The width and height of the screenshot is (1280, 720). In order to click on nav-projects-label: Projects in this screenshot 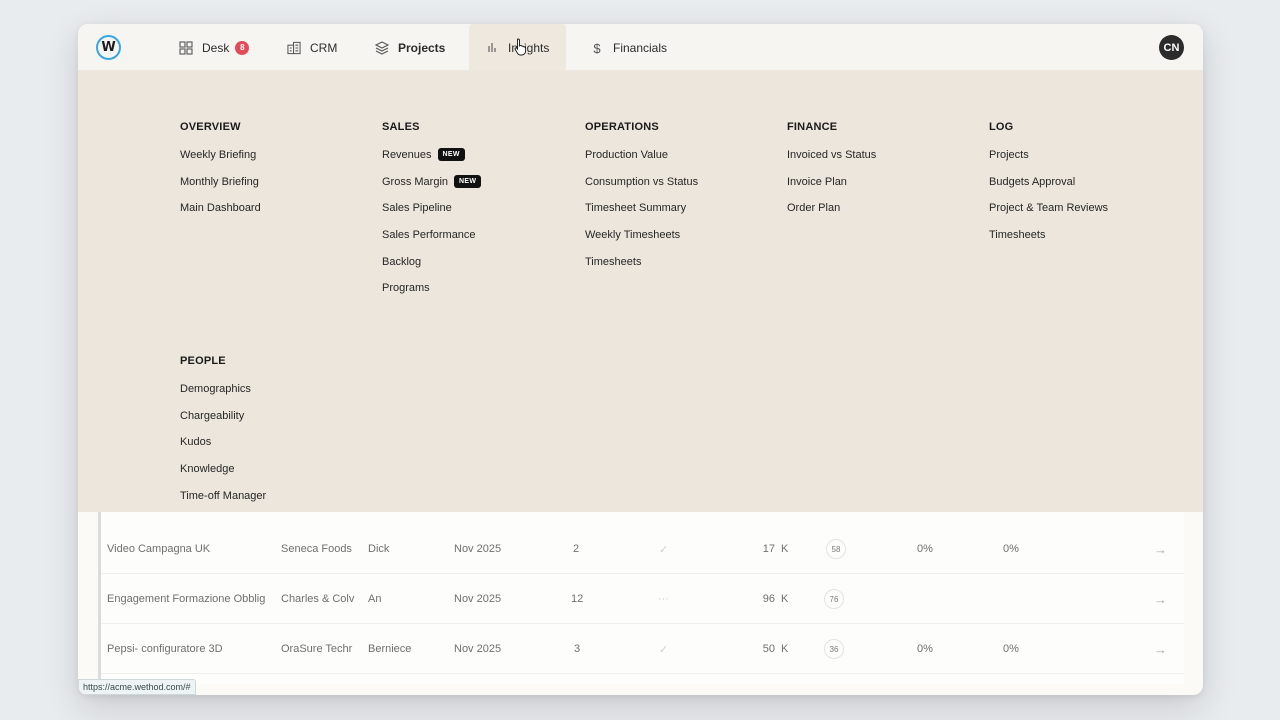, I will do `click(422, 47)`.